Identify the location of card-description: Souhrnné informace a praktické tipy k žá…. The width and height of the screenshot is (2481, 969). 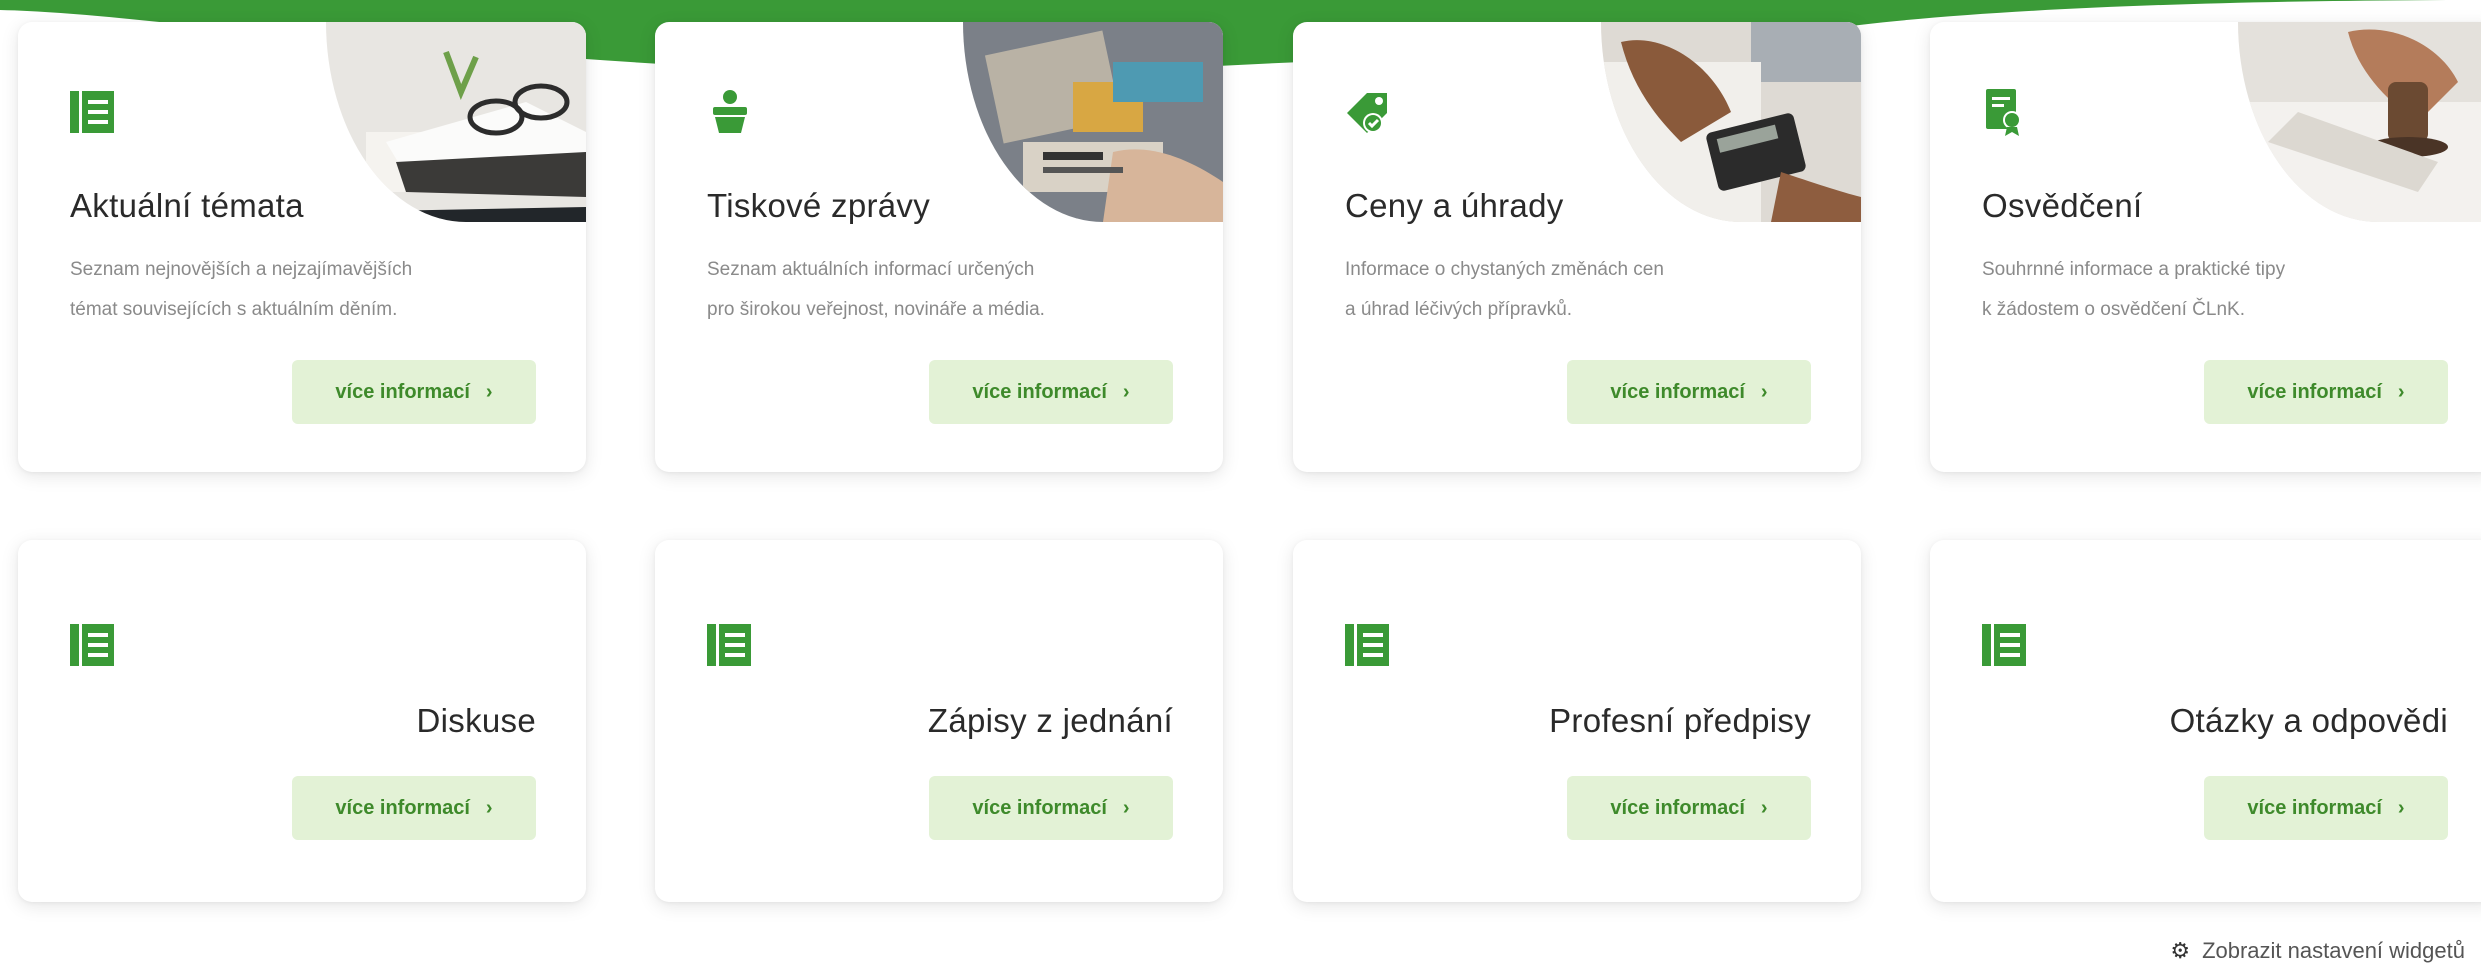
(2134, 289).